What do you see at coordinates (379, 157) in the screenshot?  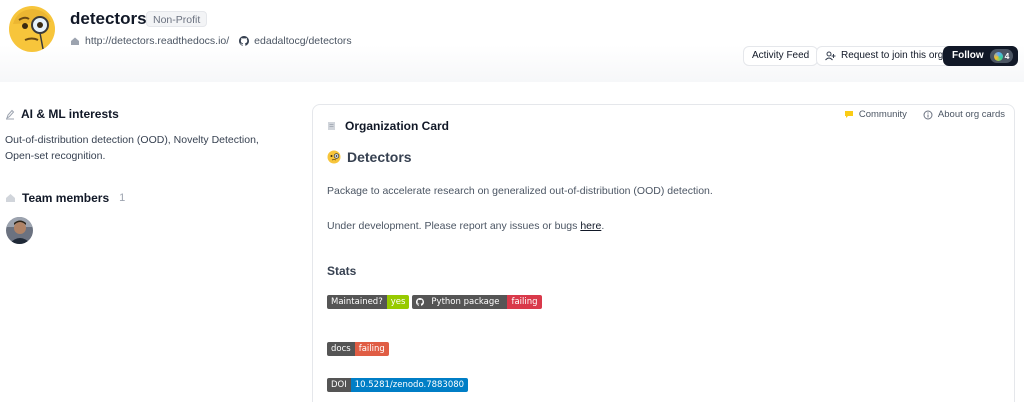 I see `detectors-title: Detectors` at bounding box center [379, 157].